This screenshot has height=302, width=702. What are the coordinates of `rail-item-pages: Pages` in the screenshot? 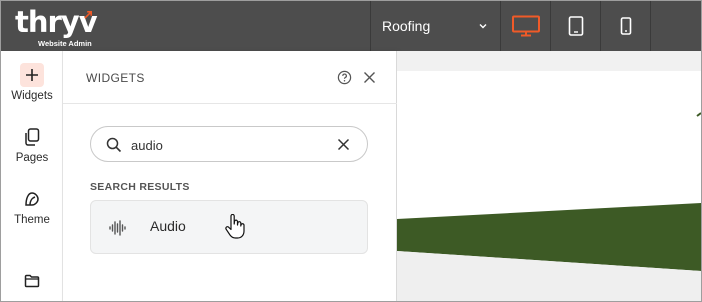 It's located at (32, 144).